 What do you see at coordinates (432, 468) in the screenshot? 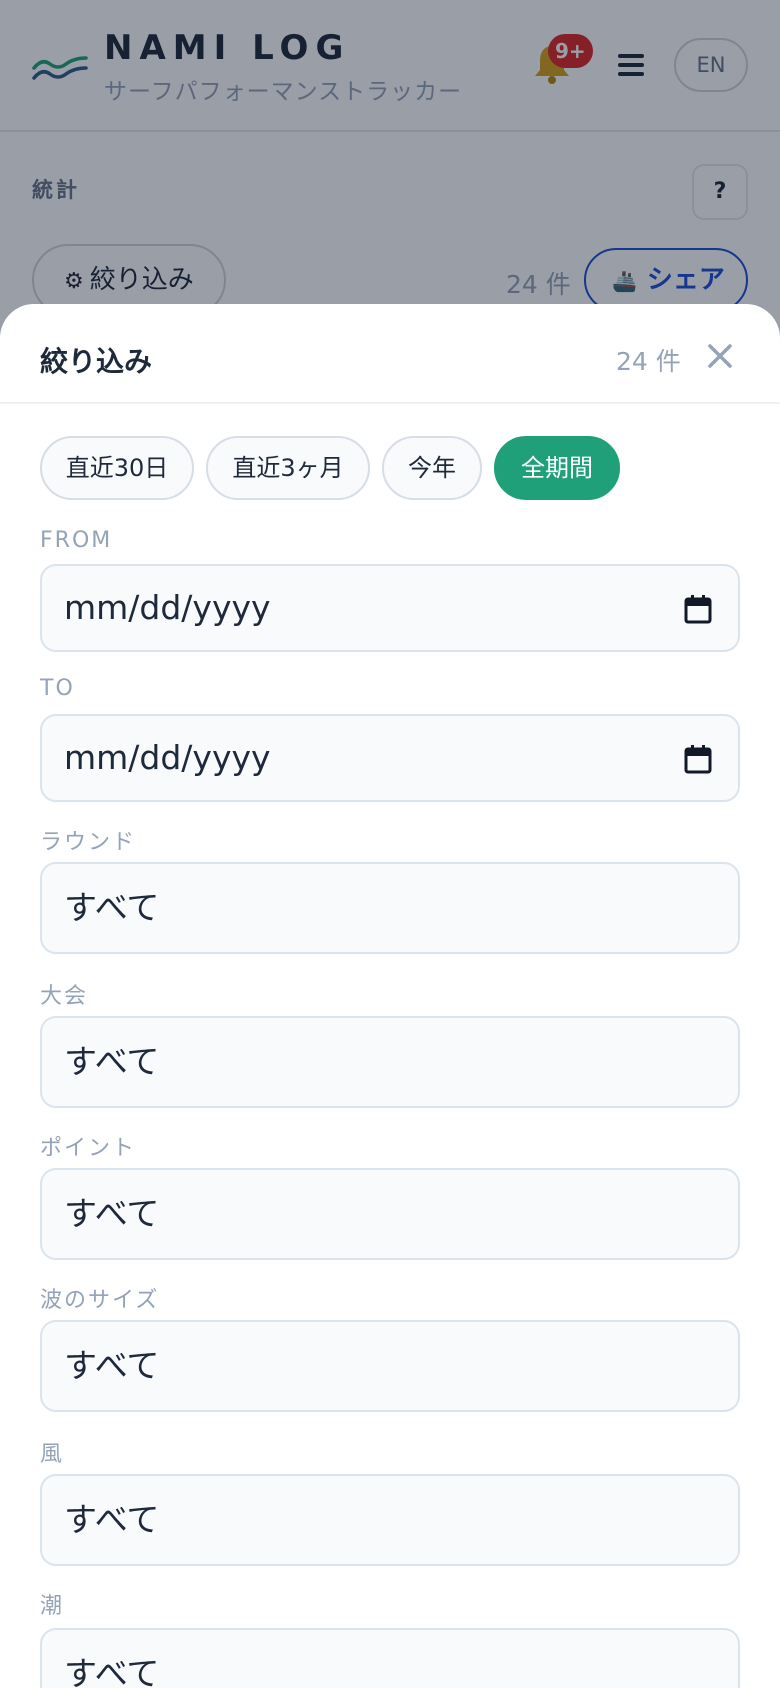
I see `chip-this-year: 今年` at bounding box center [432, 468].